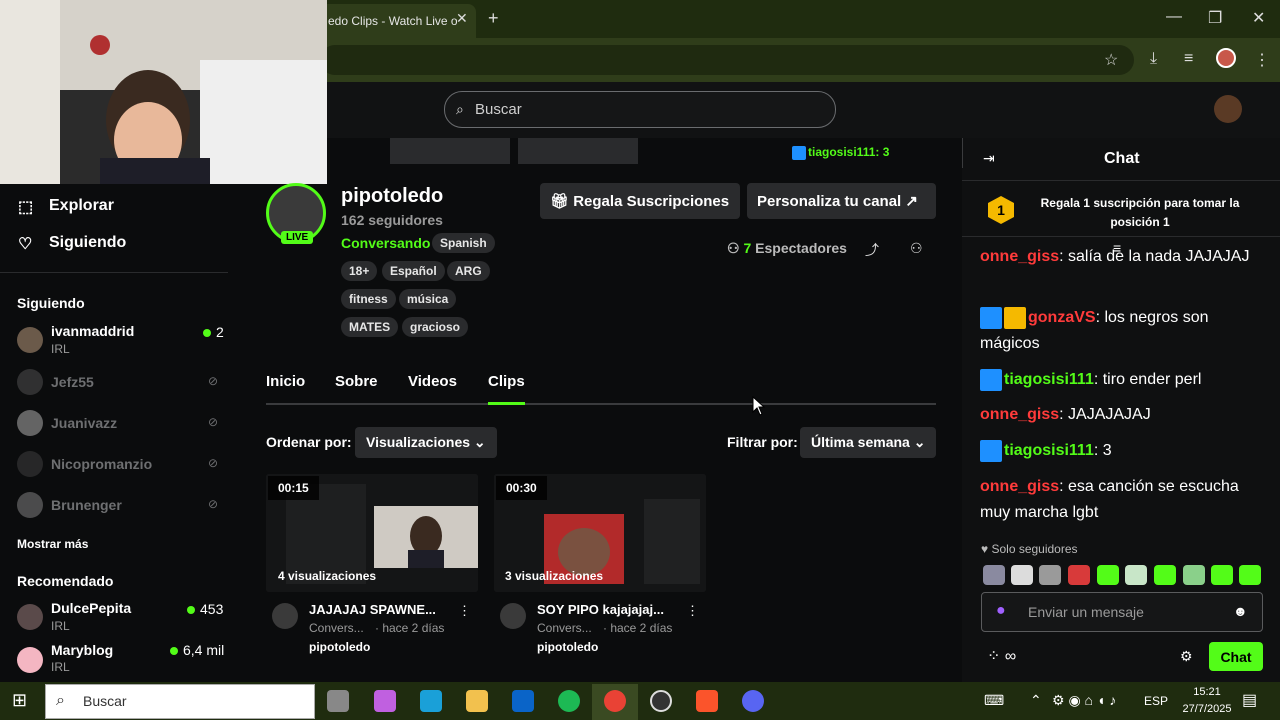  What do you see at coordinates (569, 701) in the screenshot?
I see `spotify-icon` at bounding box center [569, 701].